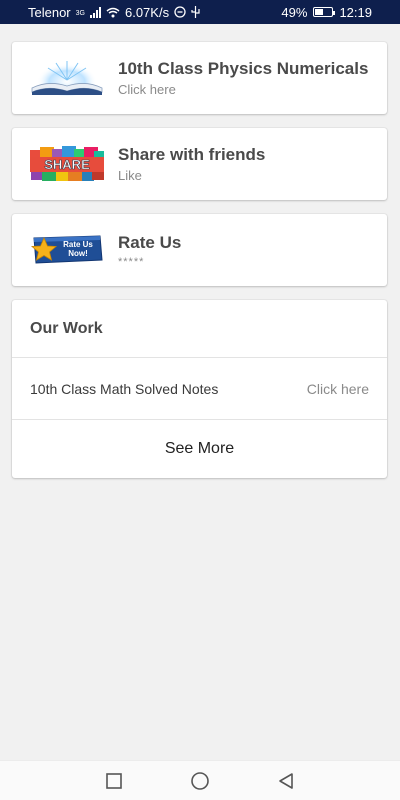 Image resolution: width=400 pixels, height=800 pixels. What do you see at coordinates (130, 175) in the screenshot?
I see `card-subtitle: Like` at bounding box center [130, 175].